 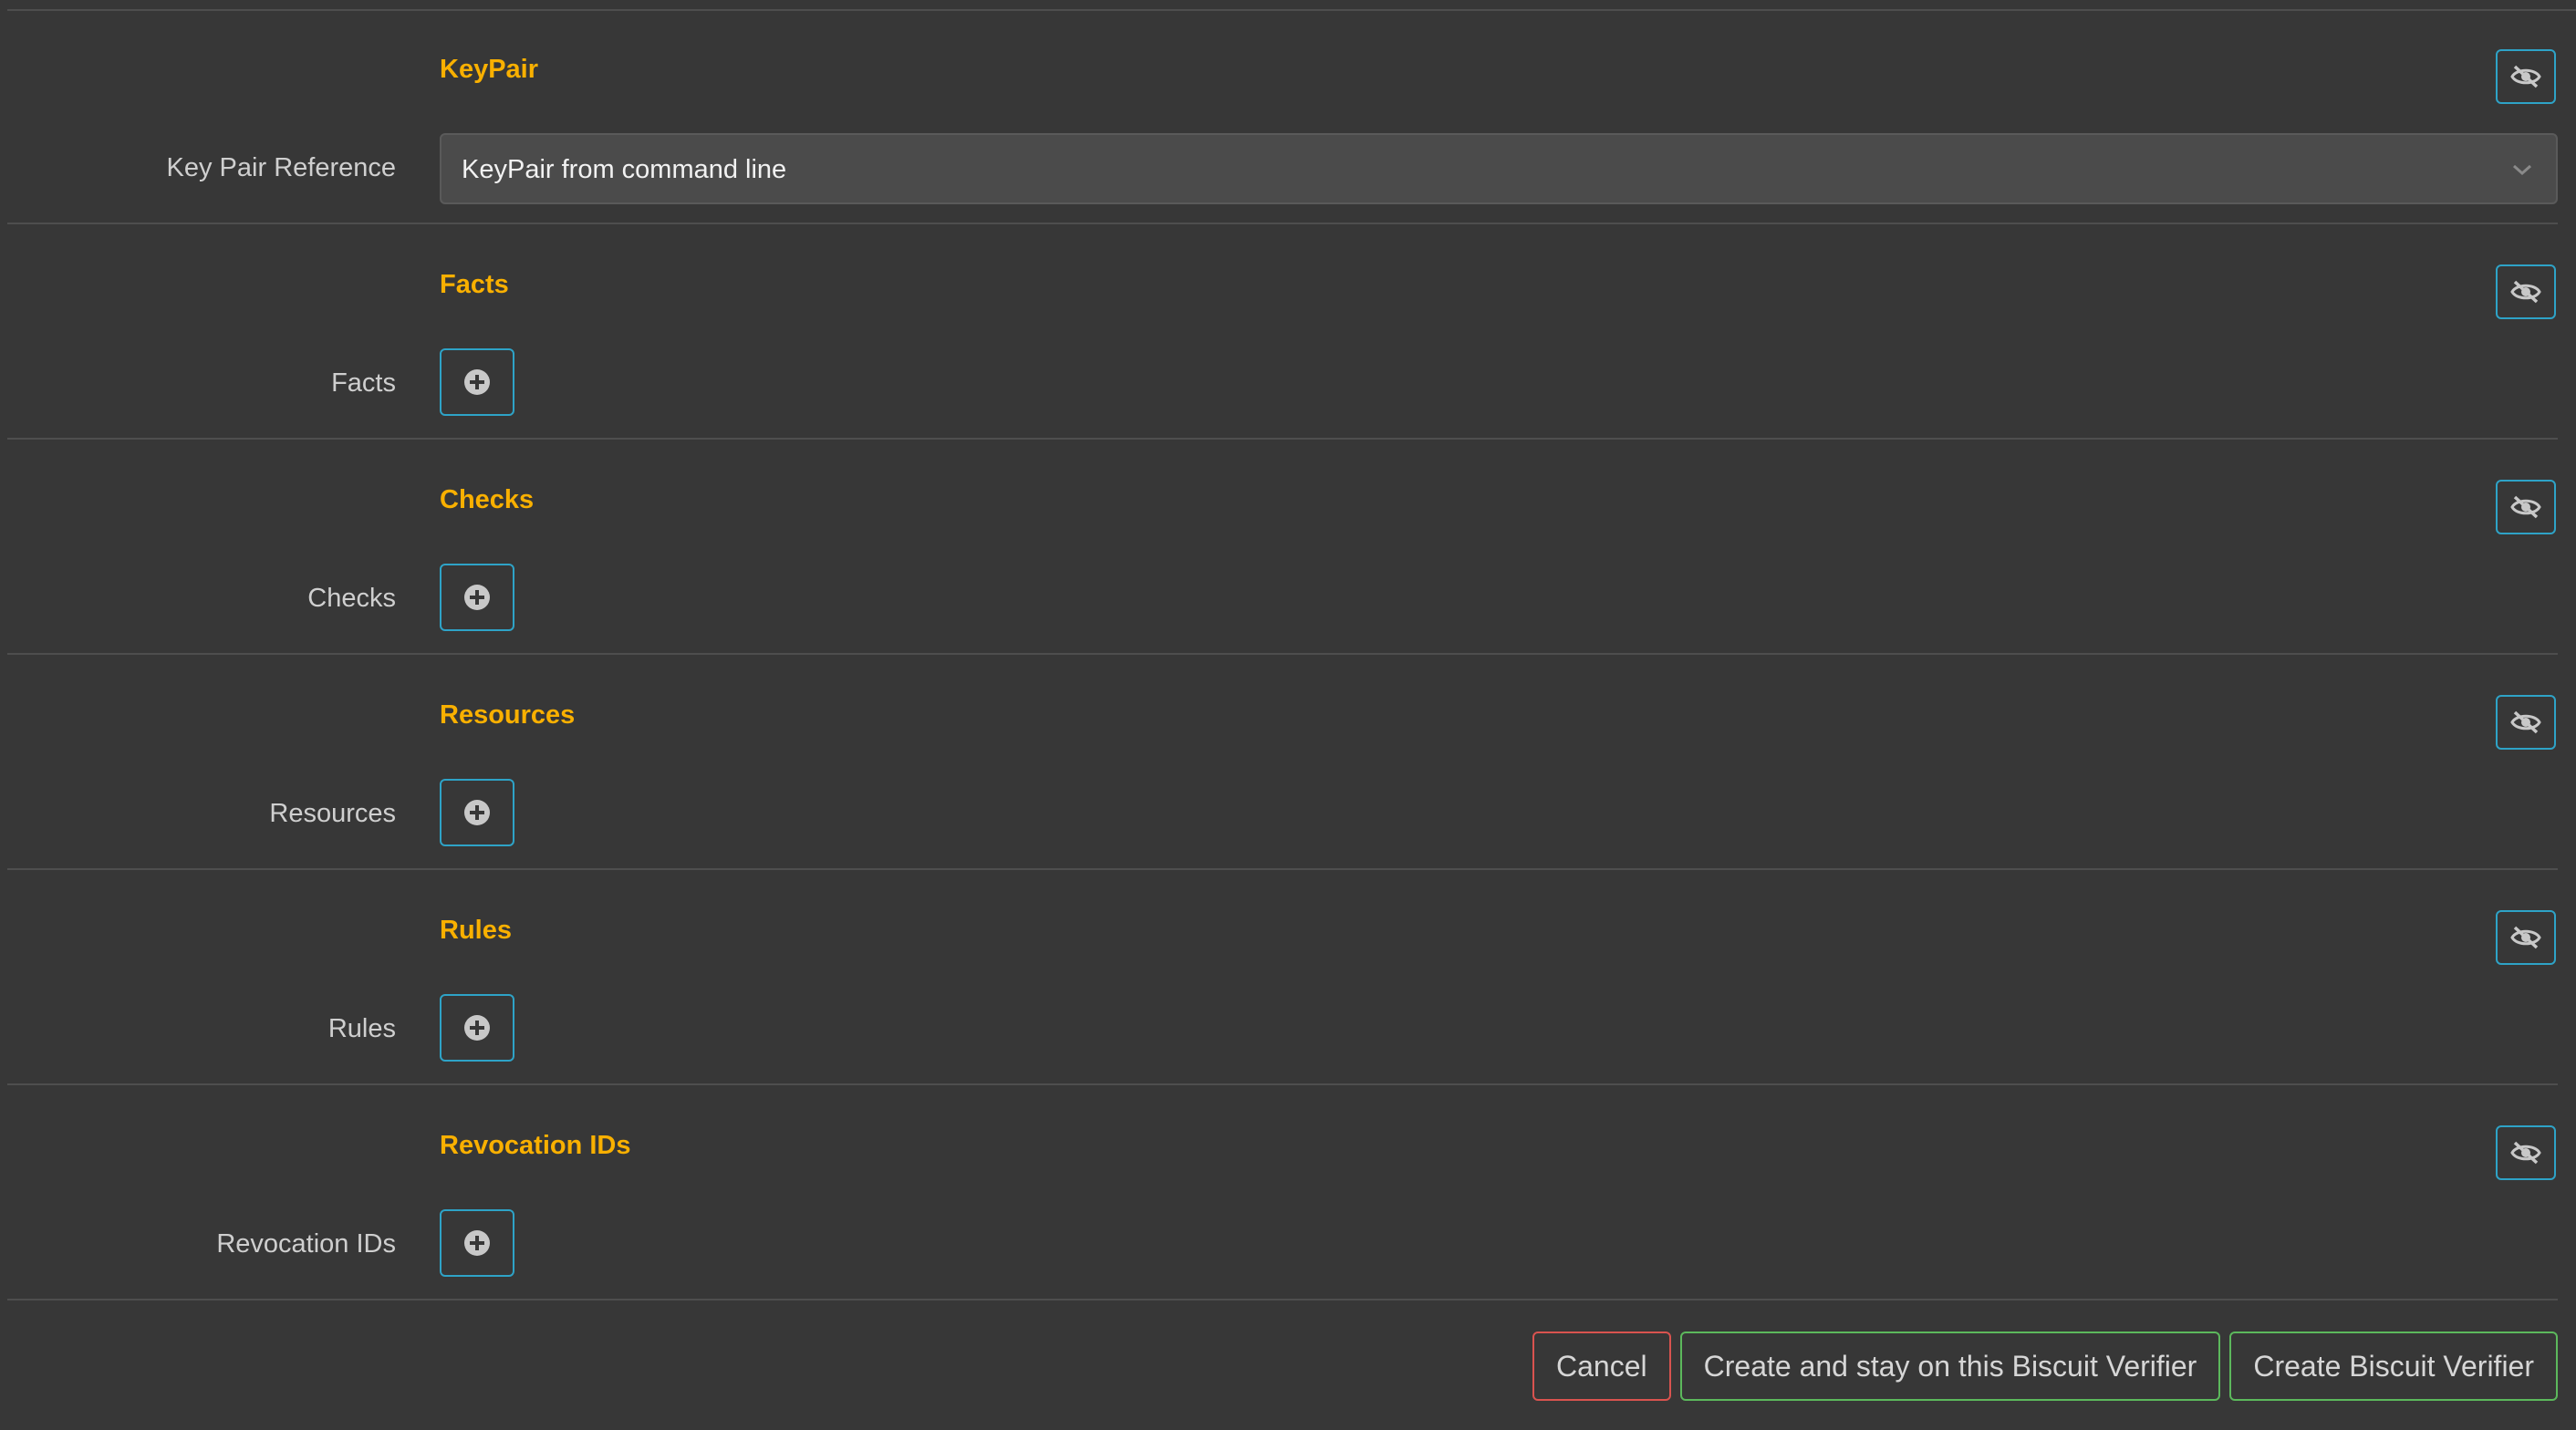 What do you see at coordinates (306, 1244) in the screenshot?
I see `field-label-revocation-ids: Revocation IDs` at bounding box center [306, 1244].